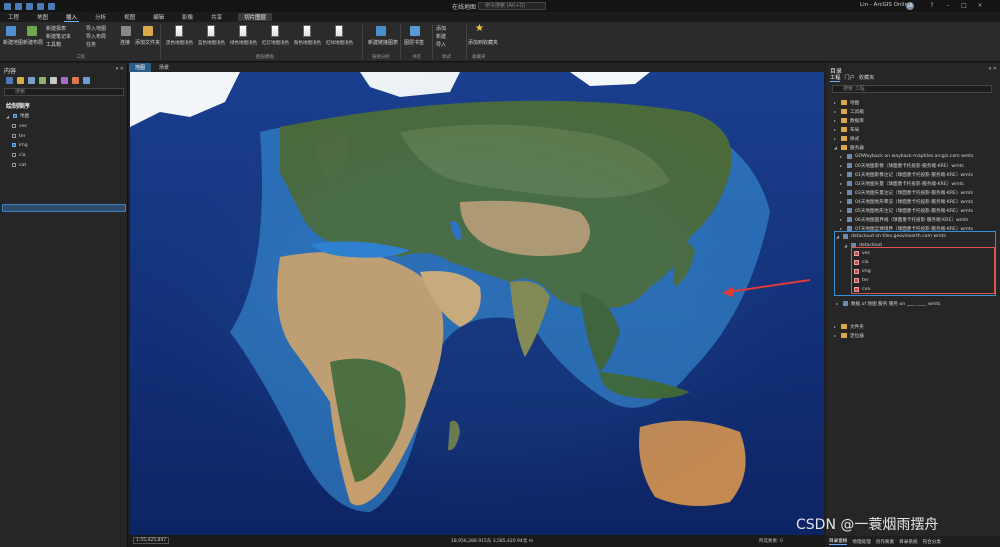 This screenshot has width=1000, height=547. I want to click on tab-imagery: 影像, so click(187, 17).